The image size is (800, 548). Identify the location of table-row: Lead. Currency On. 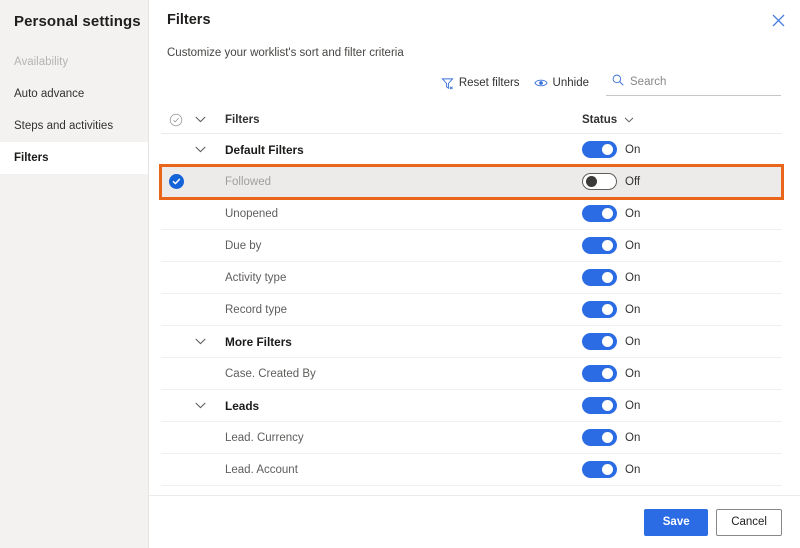
(471, 438).